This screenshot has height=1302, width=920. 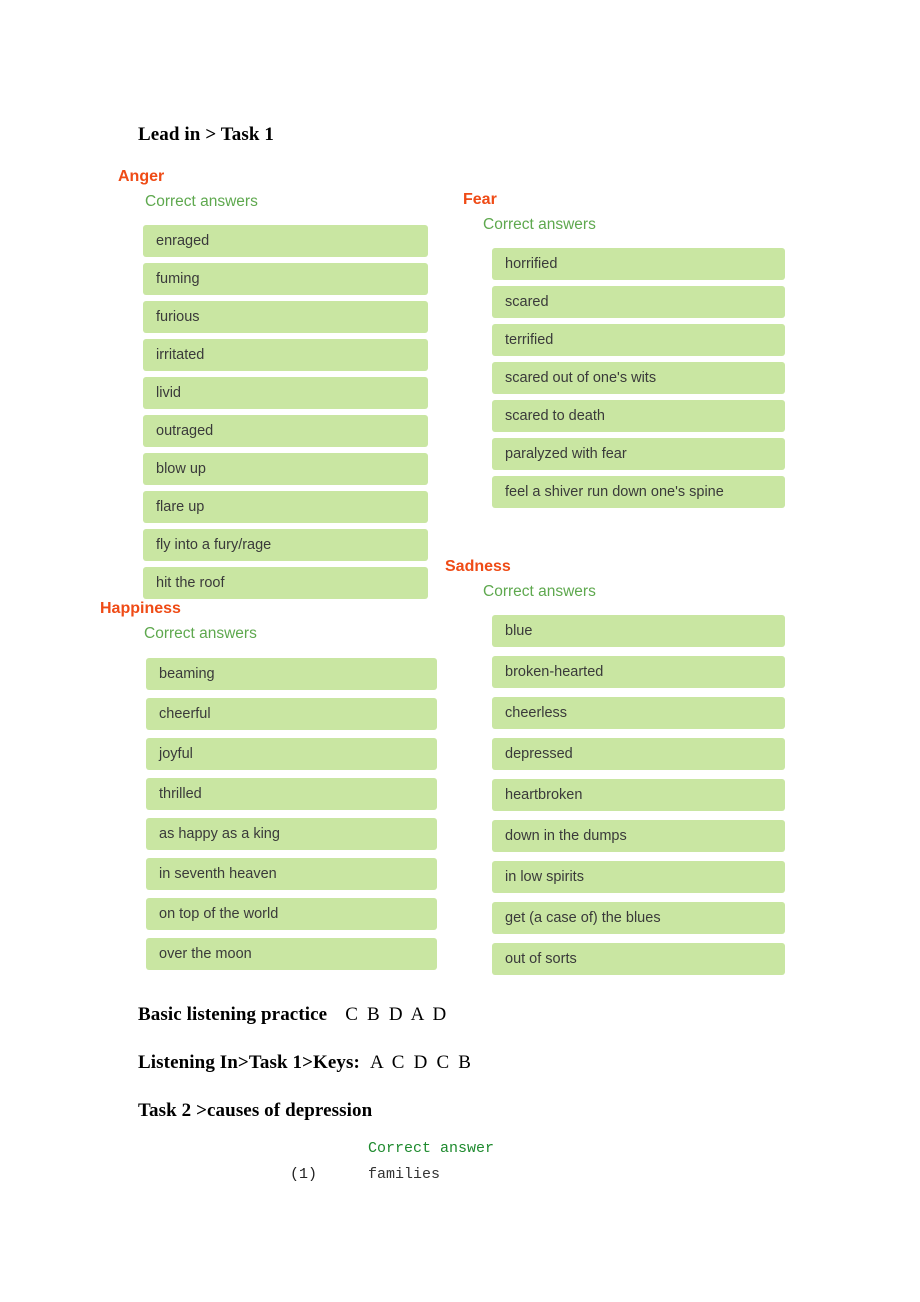 What do you see at coordinates (285, 355) in the screenshot?
I see `answer-item: irritated` at bounding box center [285, 355].